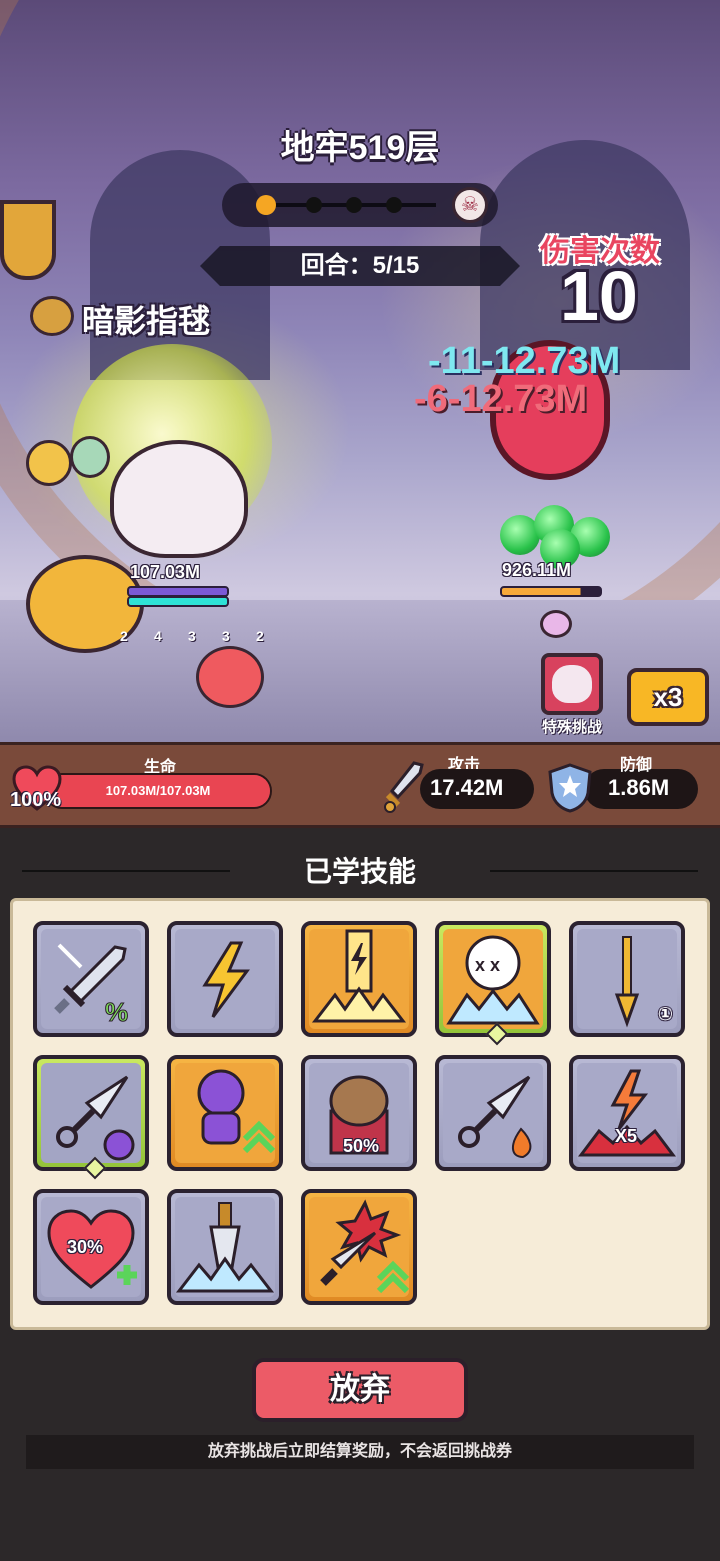  I want to click on skull-freeze-icon: x x, so click(493, 983).